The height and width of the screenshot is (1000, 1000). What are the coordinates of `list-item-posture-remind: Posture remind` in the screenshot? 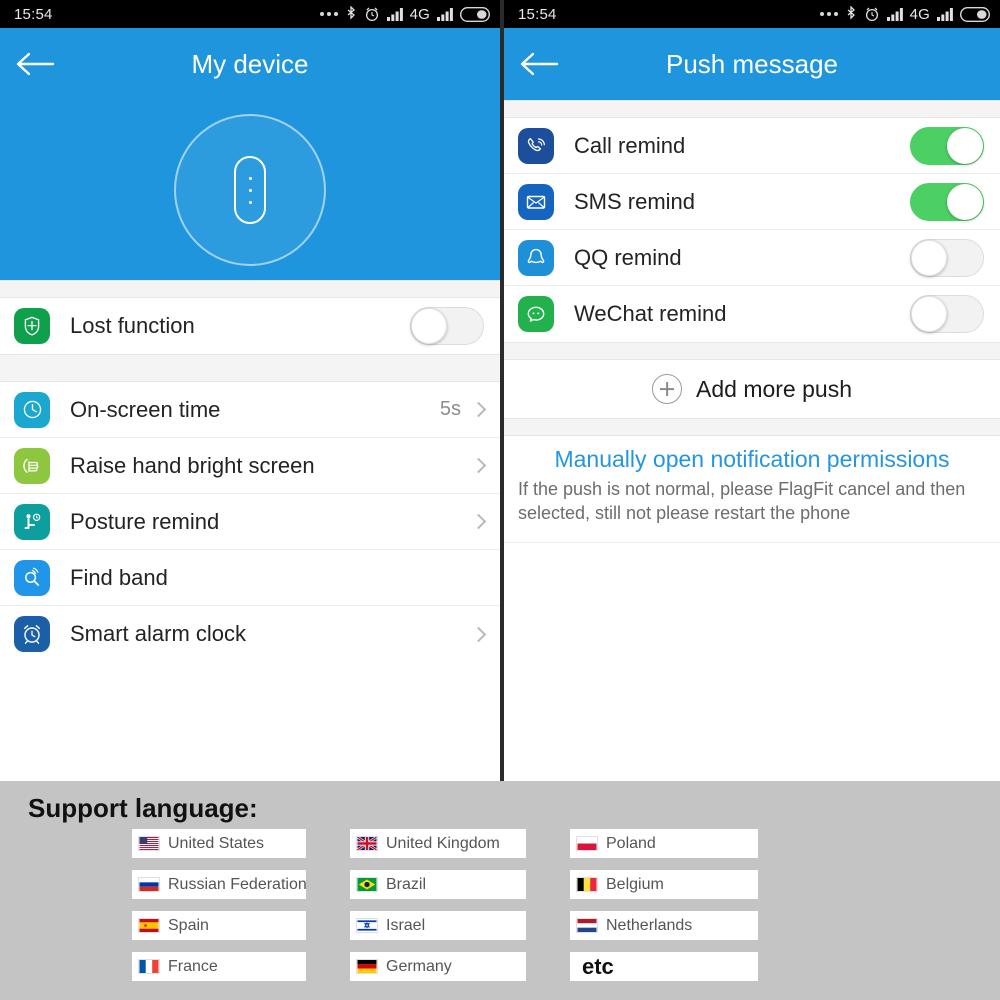 It's located at (250, 522).